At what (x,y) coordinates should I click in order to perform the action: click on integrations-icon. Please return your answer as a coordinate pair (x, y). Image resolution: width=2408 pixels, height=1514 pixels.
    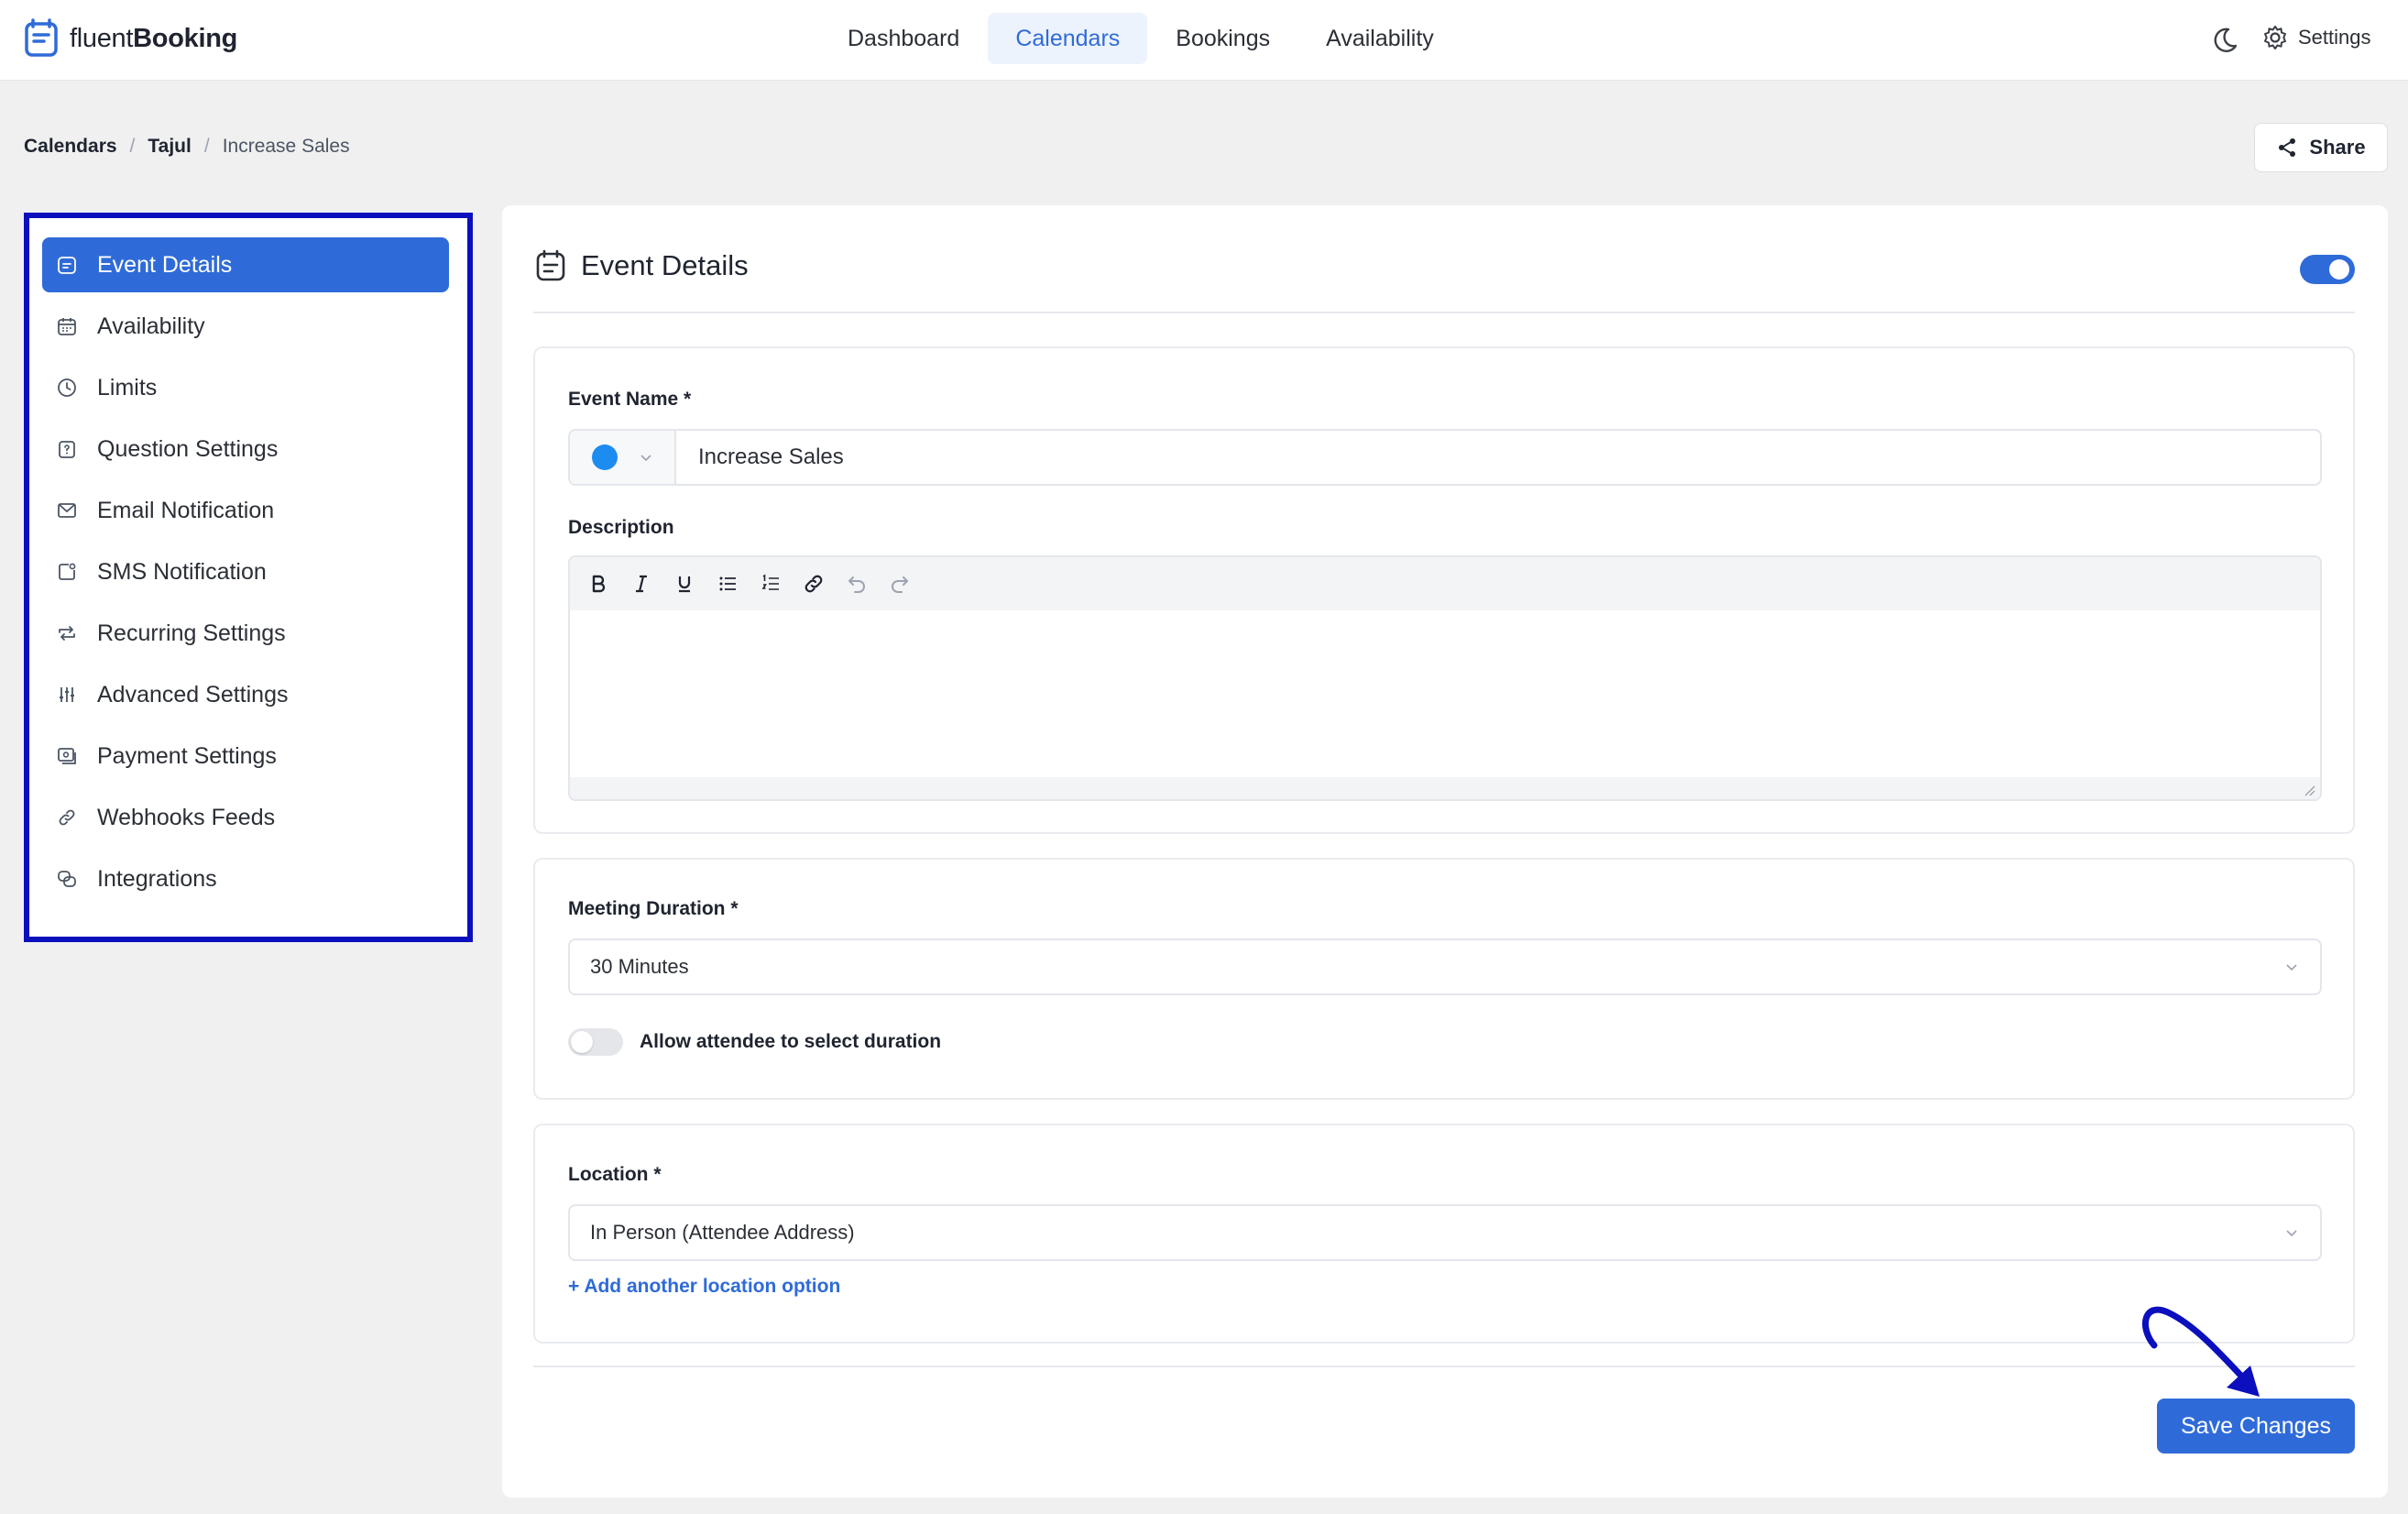
    Looking at the image, I should click on (67, 879).